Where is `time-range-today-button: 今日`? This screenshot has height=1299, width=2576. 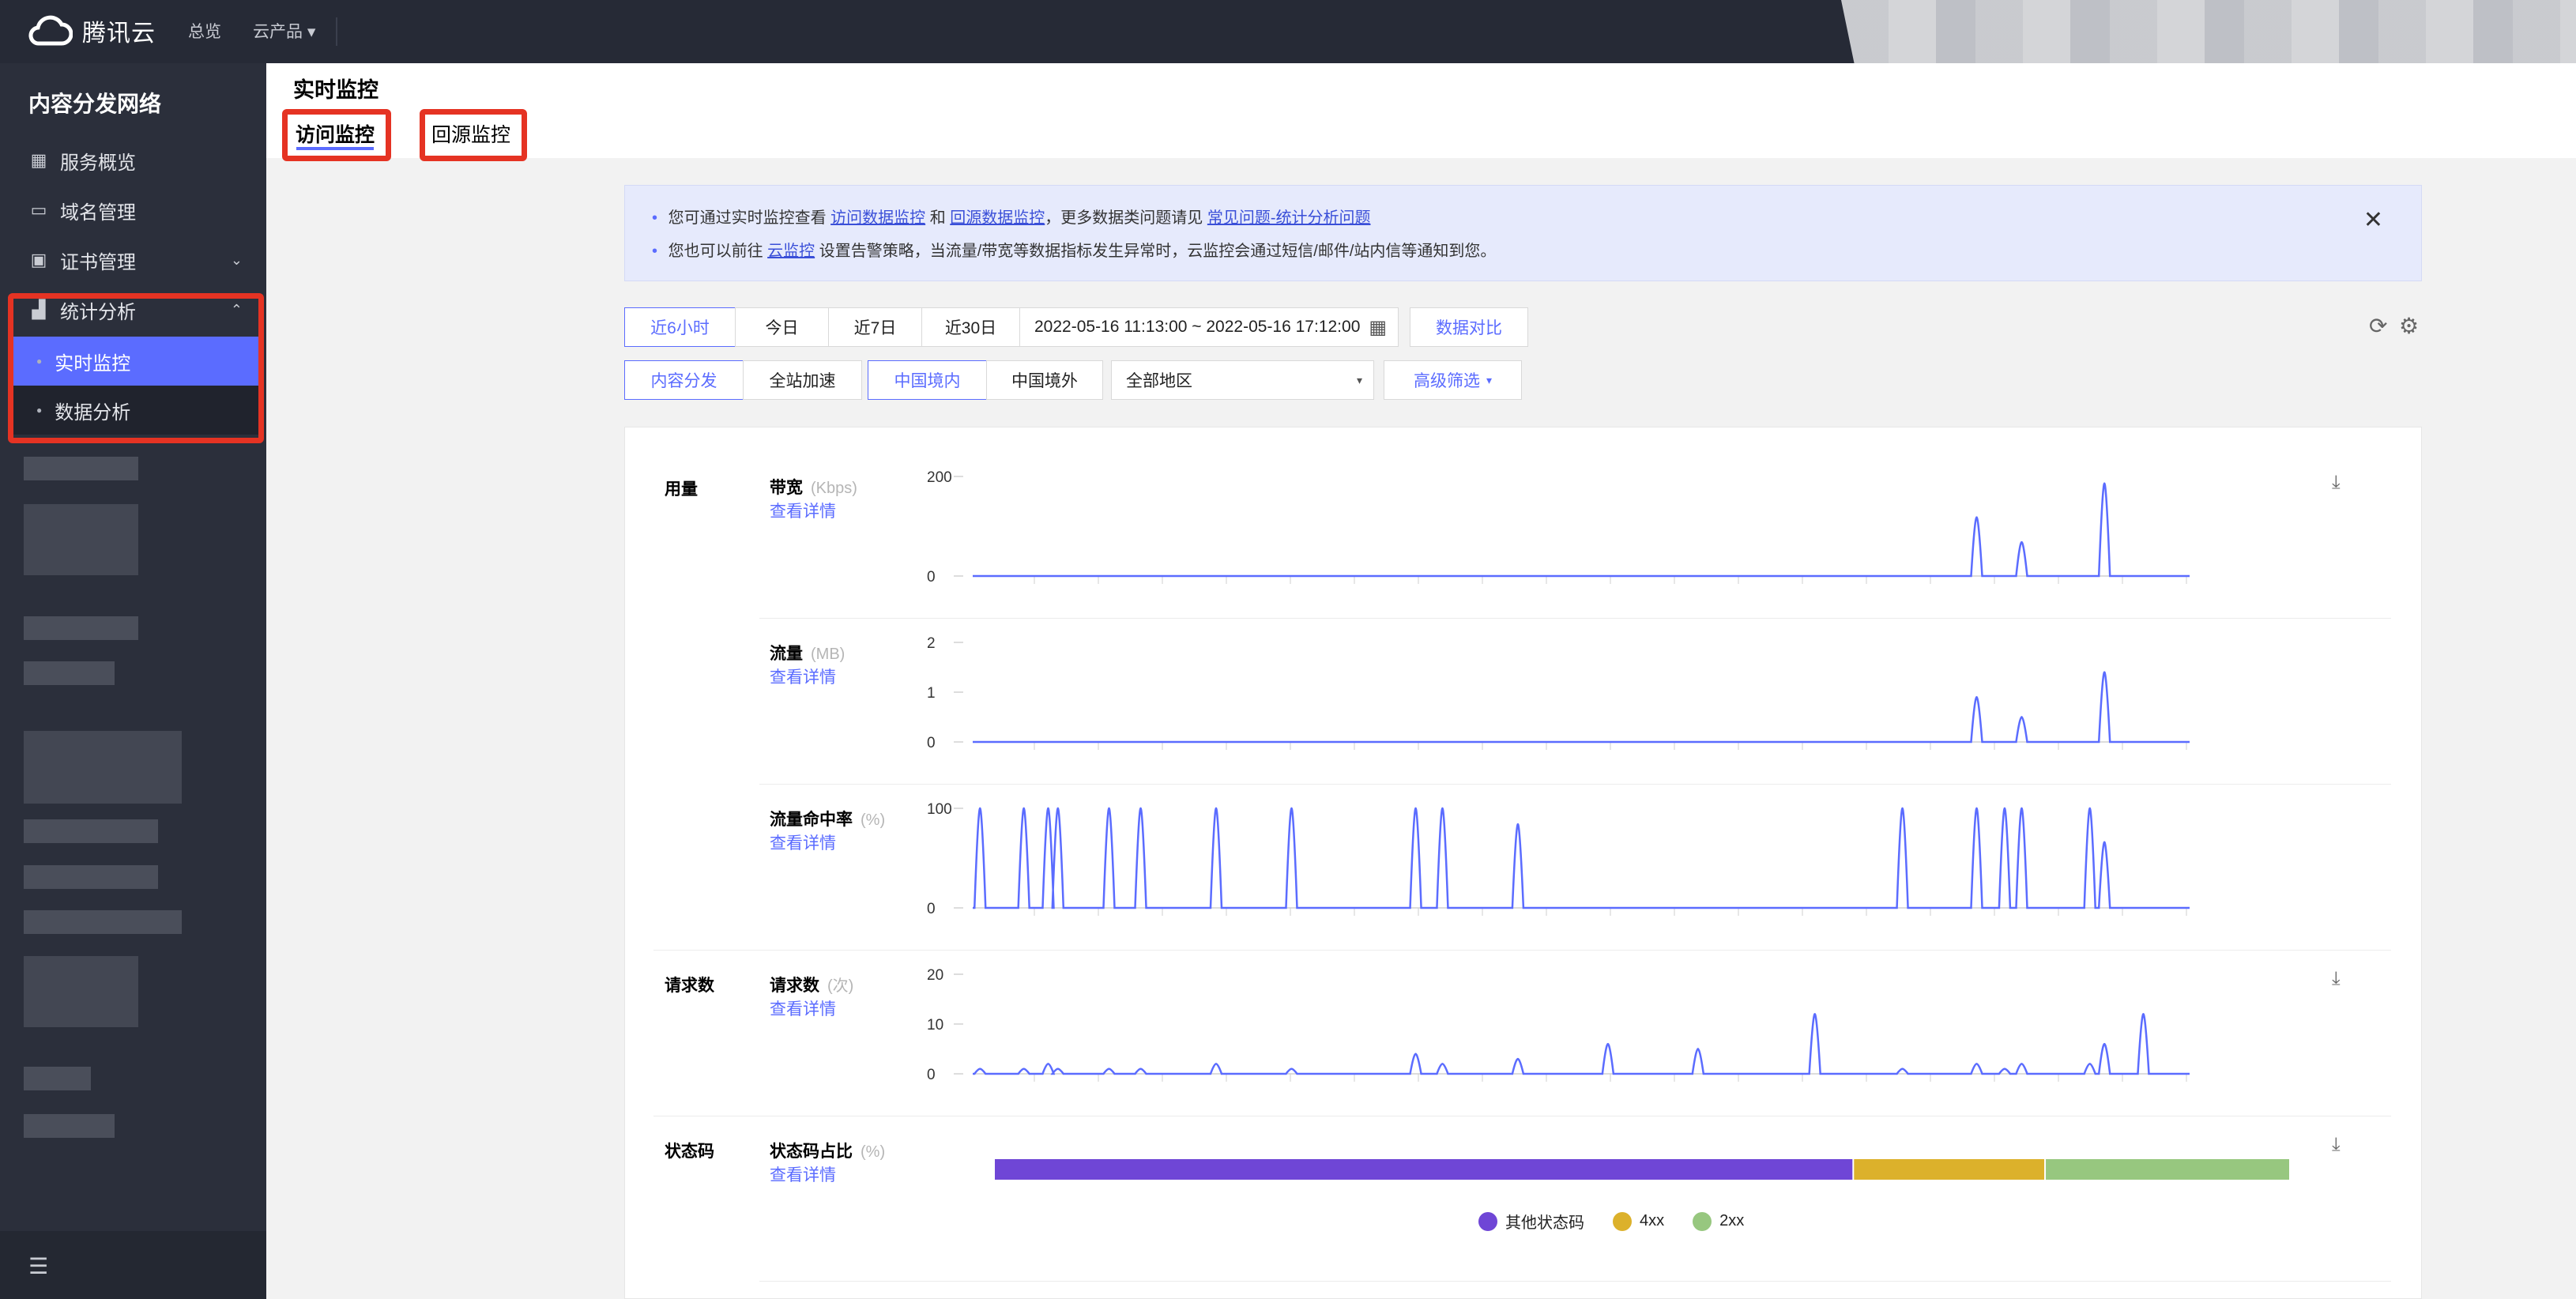 time-range-today-button: 今日 is located at coordinates (782, 327).